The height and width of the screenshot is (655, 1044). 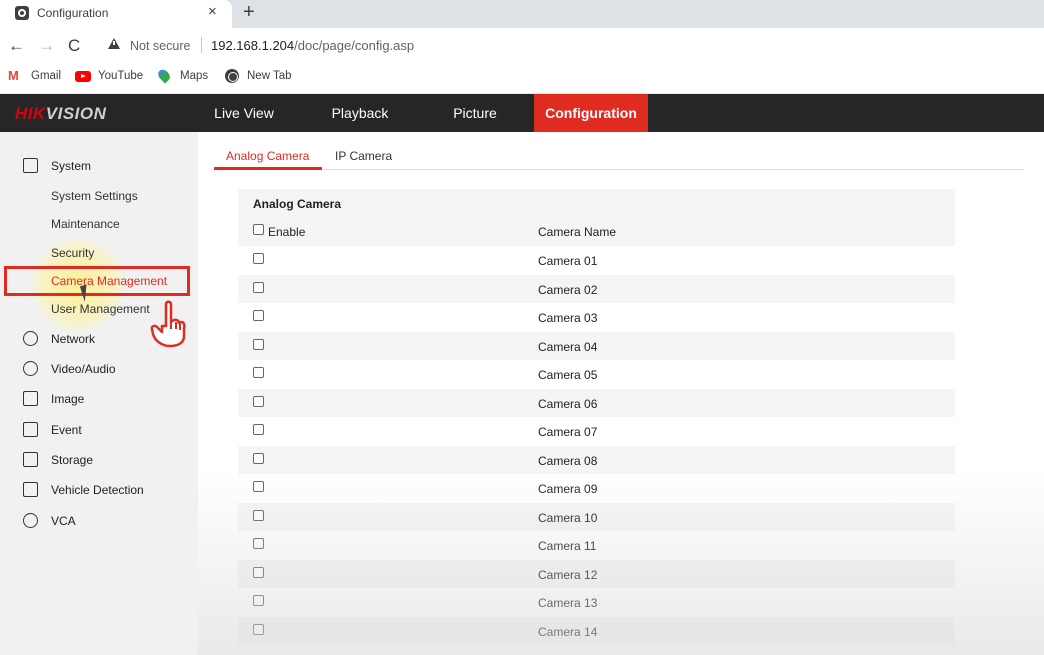 What do you see at coordinates (116, 14) in the screenshot?
I see `browser-tab: Configuration ×` at bounding box center [116, 14].